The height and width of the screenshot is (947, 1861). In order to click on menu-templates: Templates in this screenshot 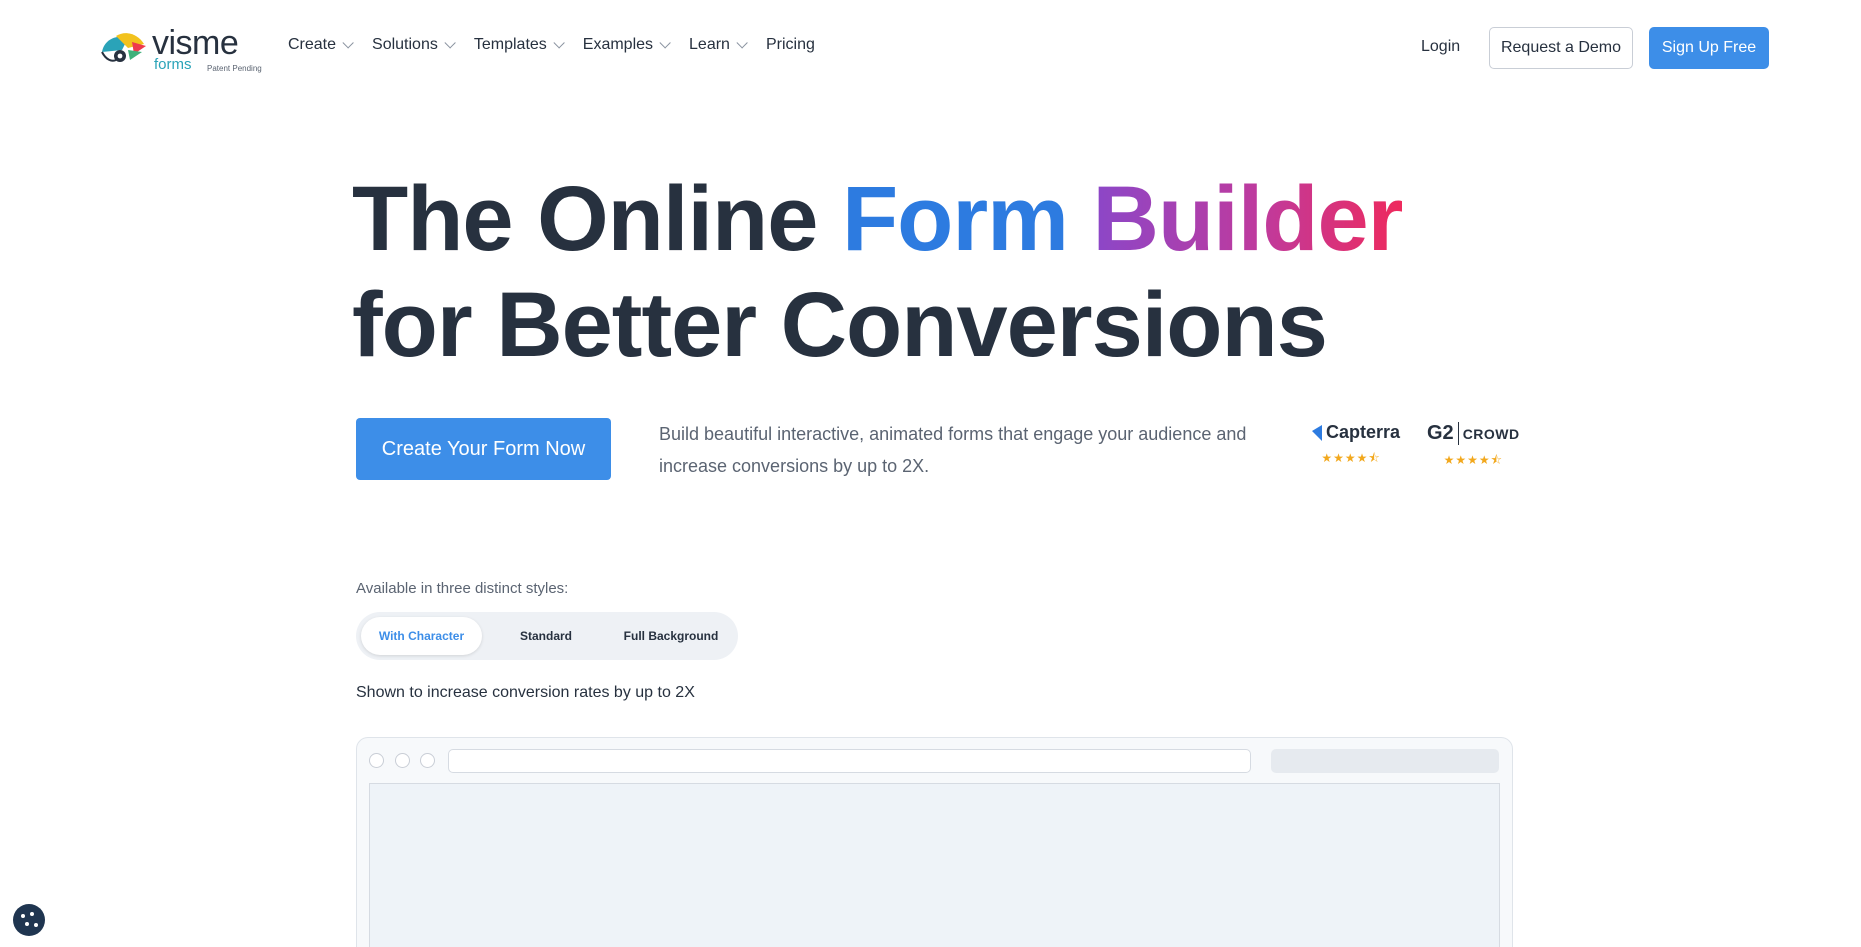, I will do `click(519, 45)`.